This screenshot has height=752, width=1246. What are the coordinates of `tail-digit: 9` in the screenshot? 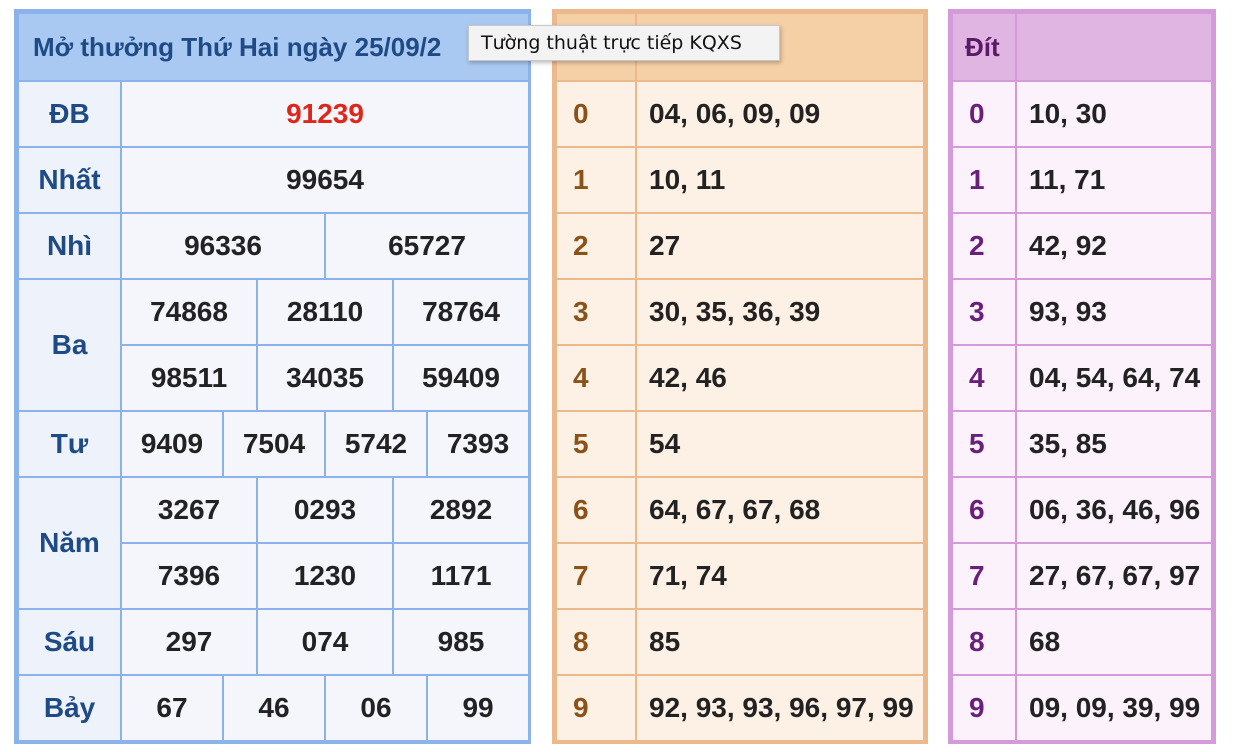 It's located at (984, 708).